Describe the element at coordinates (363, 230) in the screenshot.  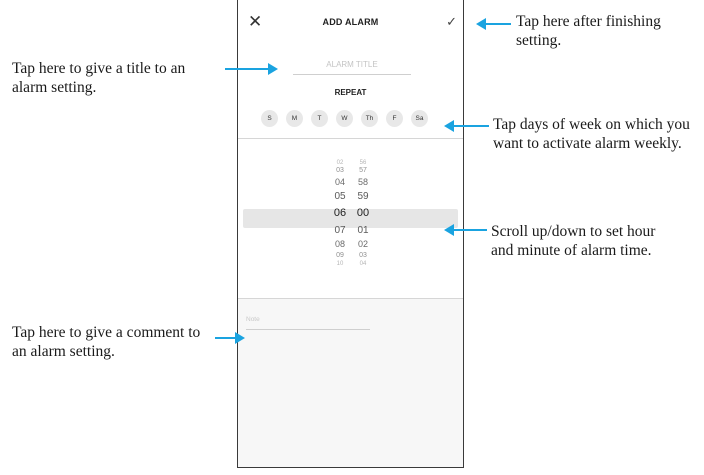
I see `minute-option: 01` at that location.